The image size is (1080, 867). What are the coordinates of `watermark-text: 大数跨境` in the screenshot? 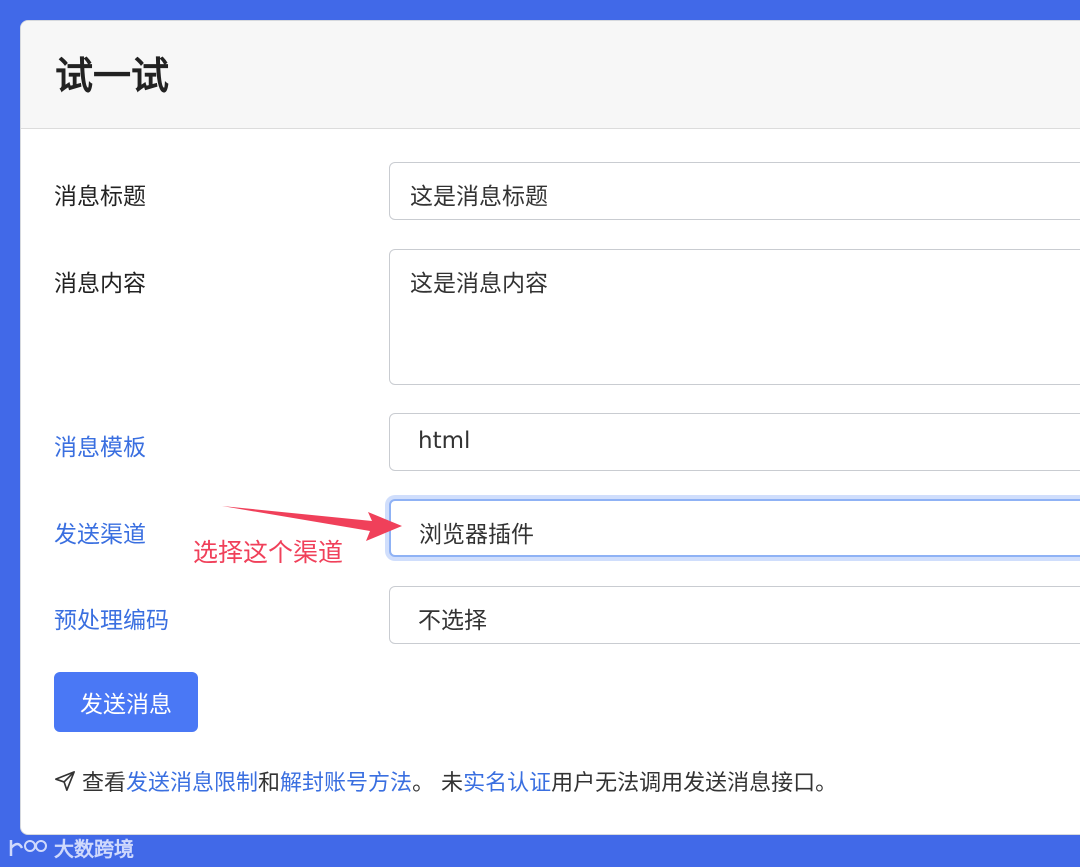 It's located at (94, 848).